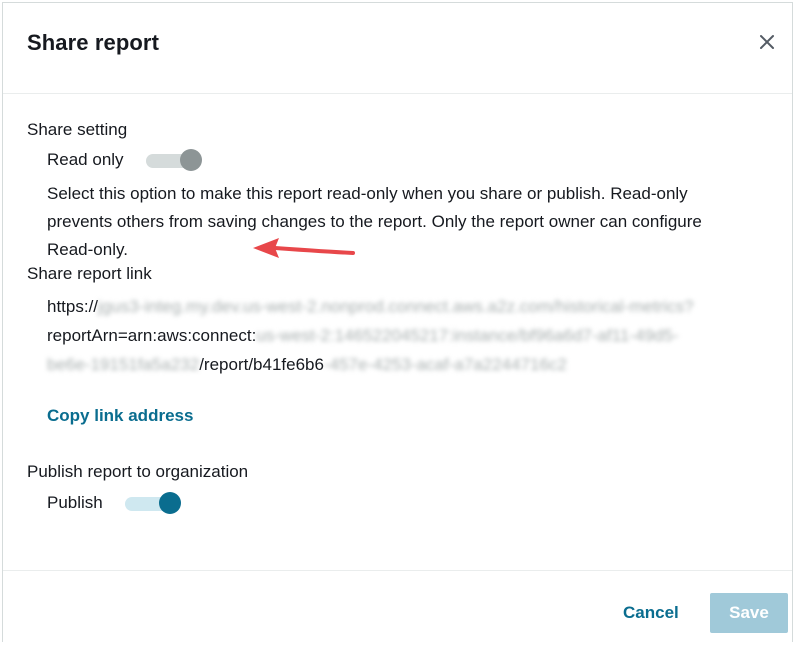 Image resolution: width=794 pixels, height=651 pixels. Describe the element at coordinates (397, 610) in the screenshot. I see `dialog-footer: Cancel Save` at that location.